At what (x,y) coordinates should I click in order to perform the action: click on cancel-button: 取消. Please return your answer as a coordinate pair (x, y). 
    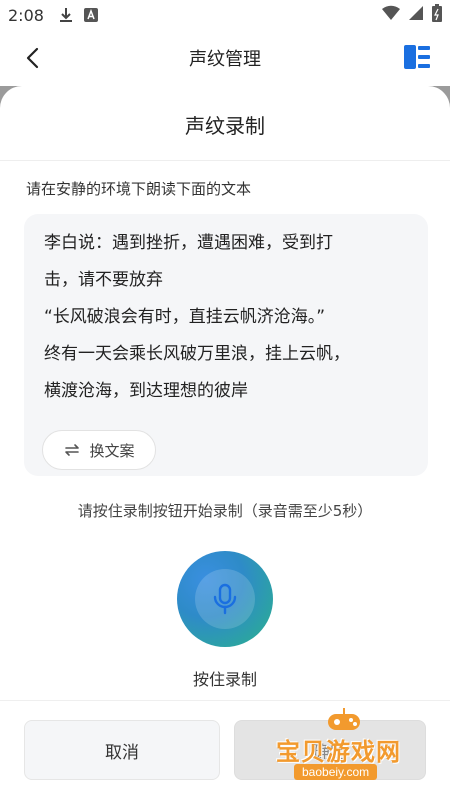
    Looking at the image, I should click on (122, 750).